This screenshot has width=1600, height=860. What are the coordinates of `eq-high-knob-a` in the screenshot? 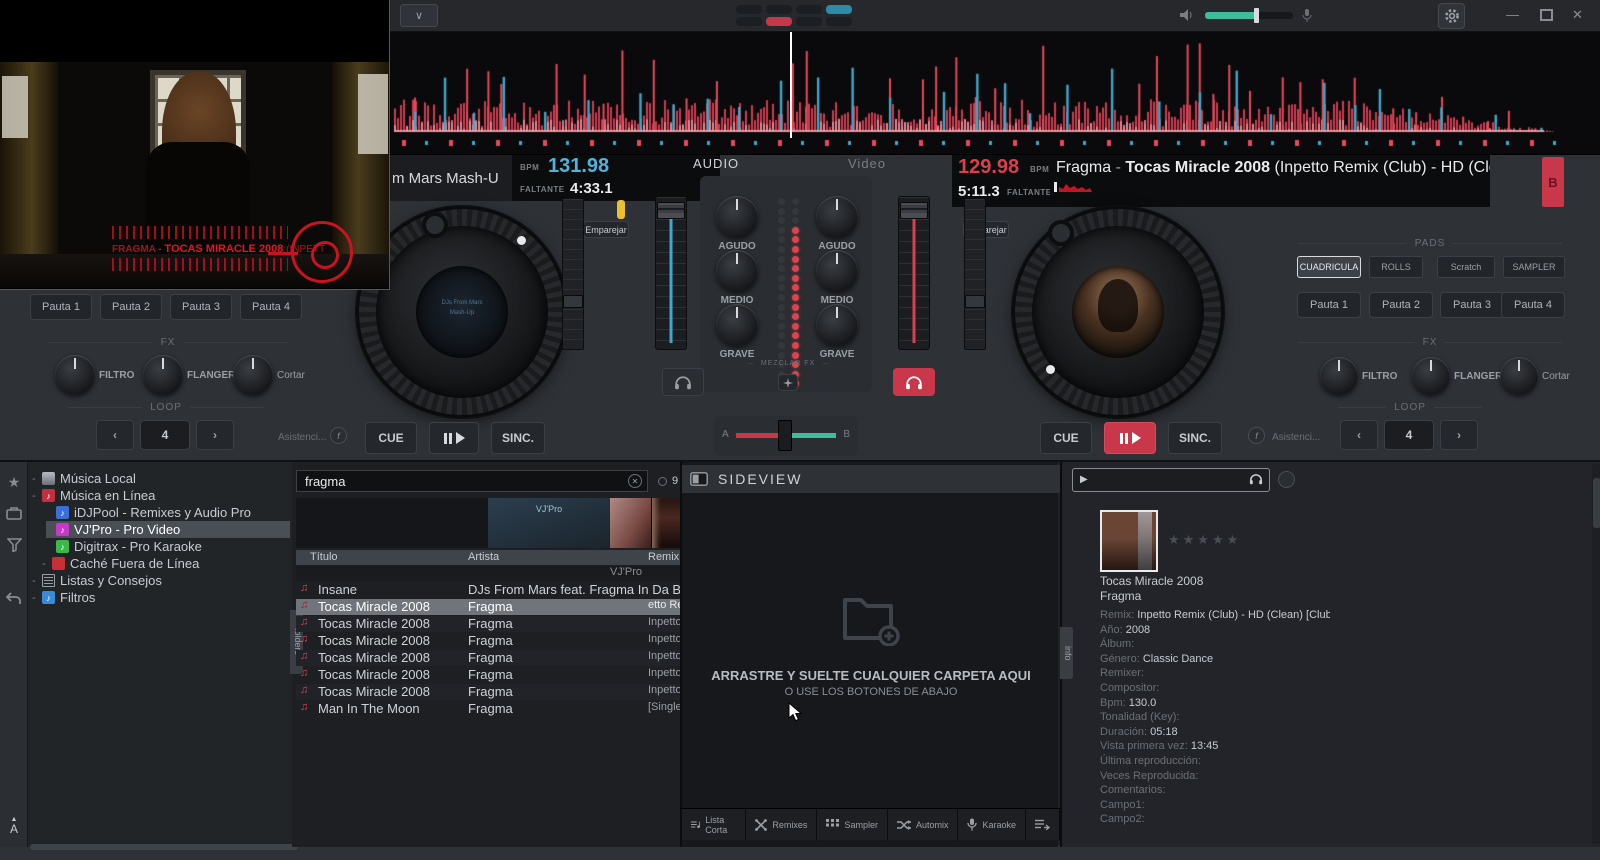 It's located at (737, 217).